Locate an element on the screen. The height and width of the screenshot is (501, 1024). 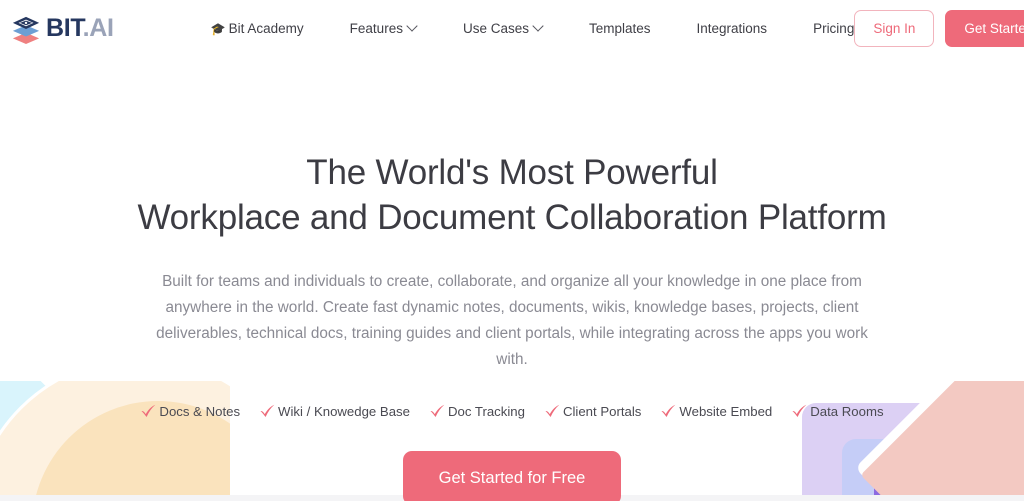
feature-item-data-rooms: Data Rooms is located at coordinates (837, 411).